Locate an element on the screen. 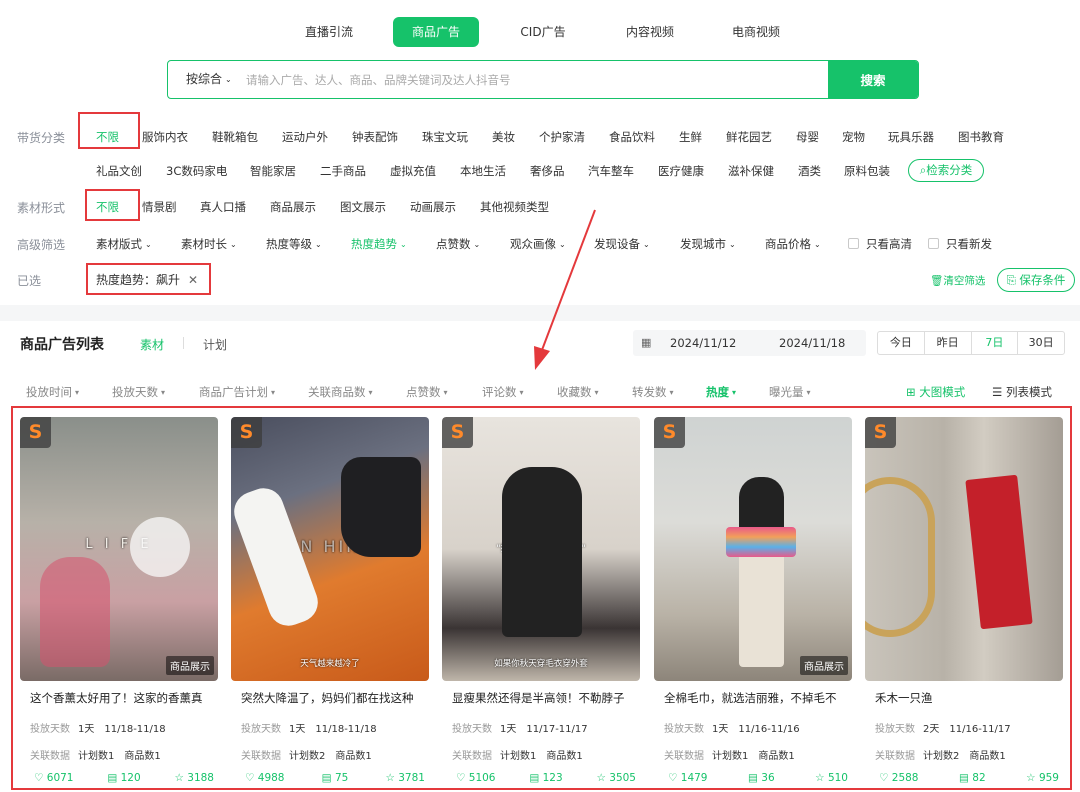  card-title: 突然大降温了，妈妈们都在找这种 is located at coordinates (333, 698).